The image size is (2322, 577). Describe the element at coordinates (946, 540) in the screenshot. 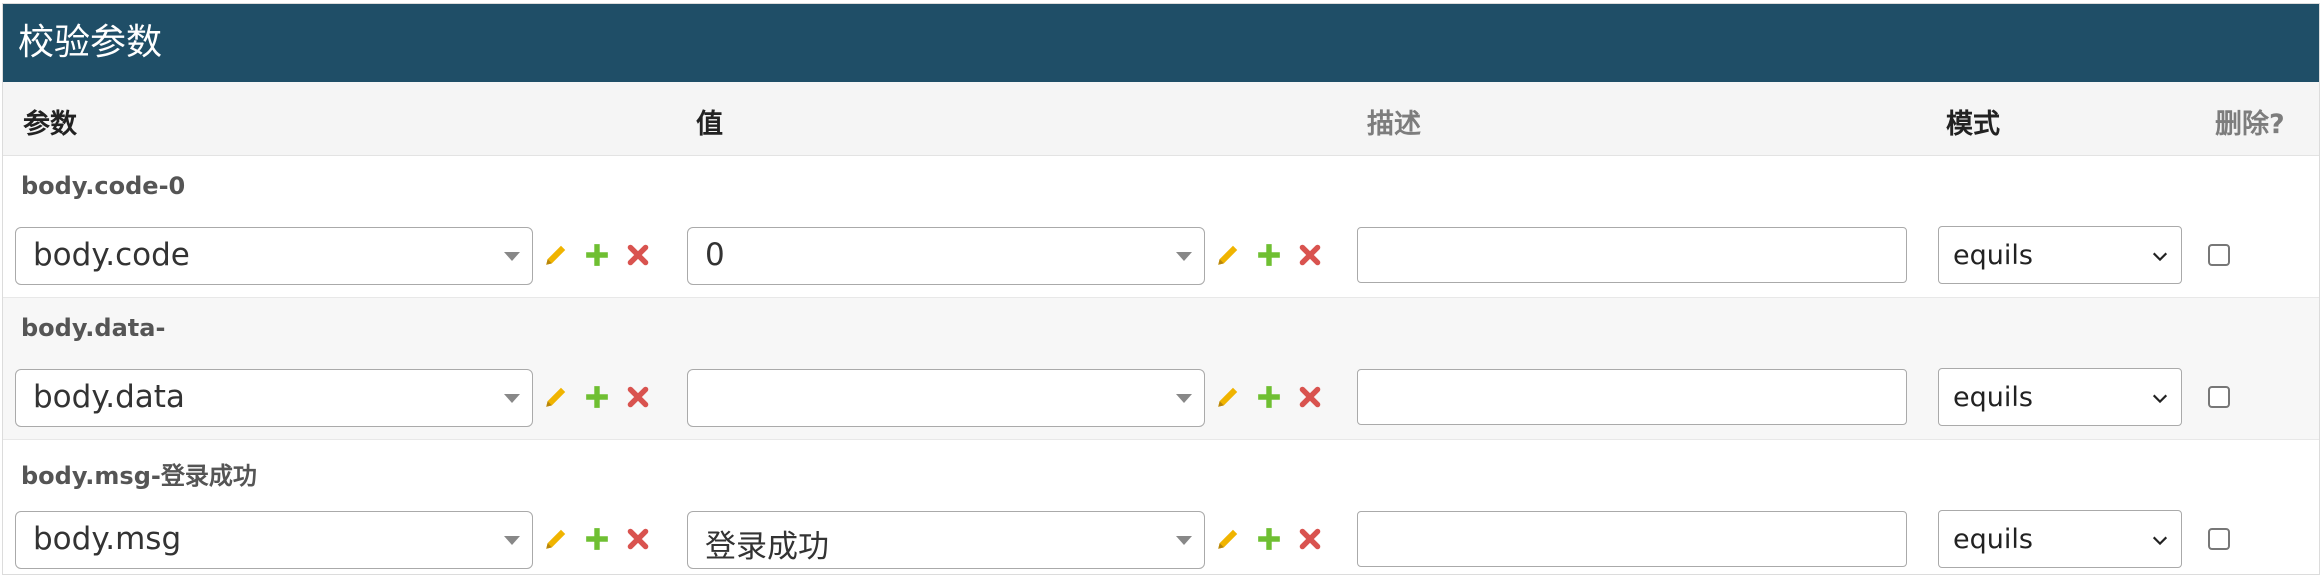

I see `value-combobox: 登录成功` at that location.